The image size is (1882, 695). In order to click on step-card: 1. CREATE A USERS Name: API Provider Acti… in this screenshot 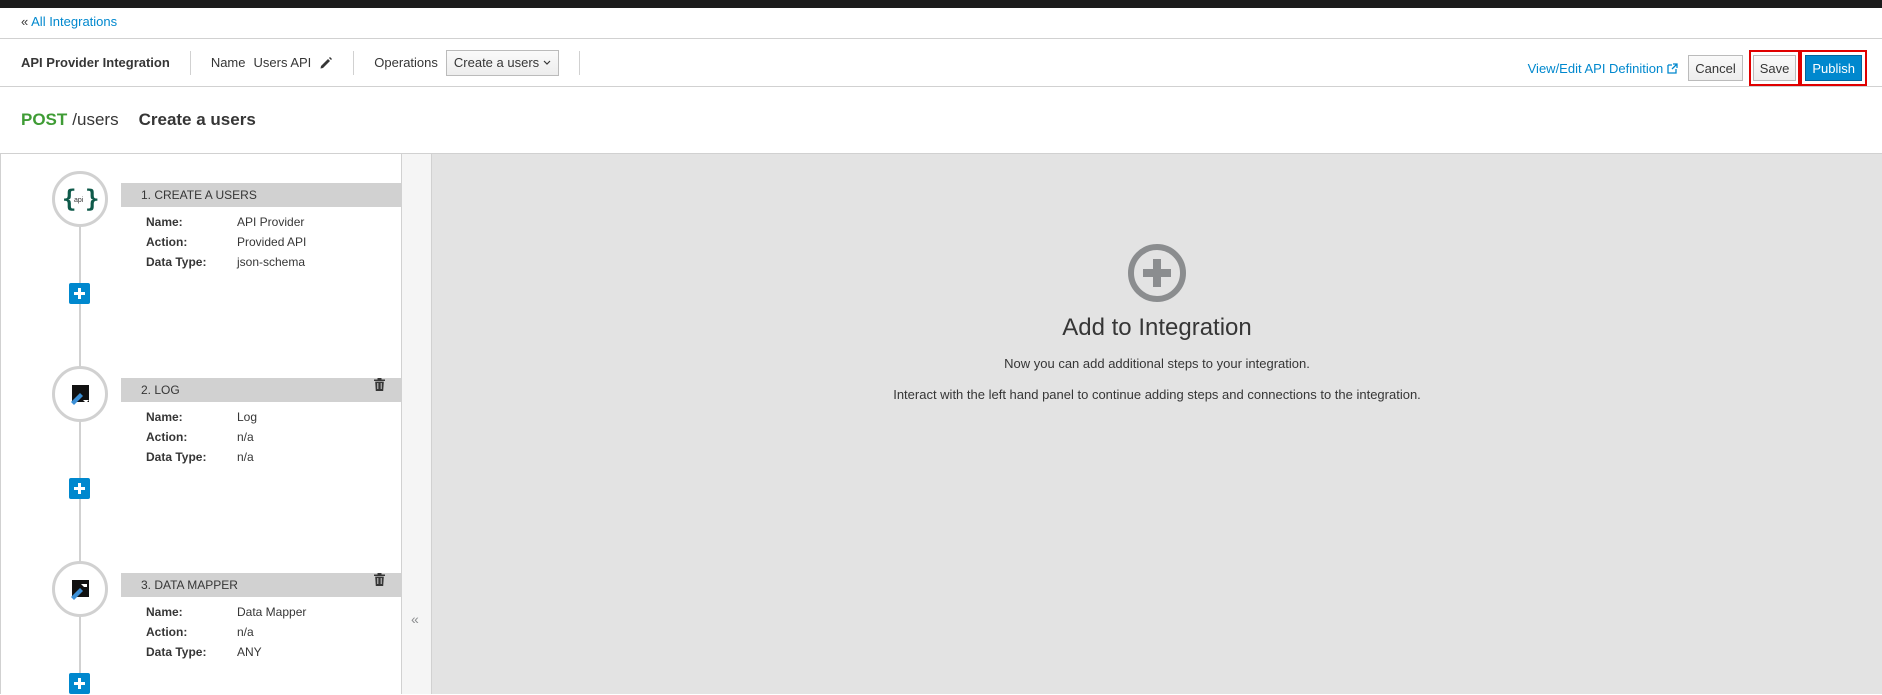, I will do `click(261, 227)`.